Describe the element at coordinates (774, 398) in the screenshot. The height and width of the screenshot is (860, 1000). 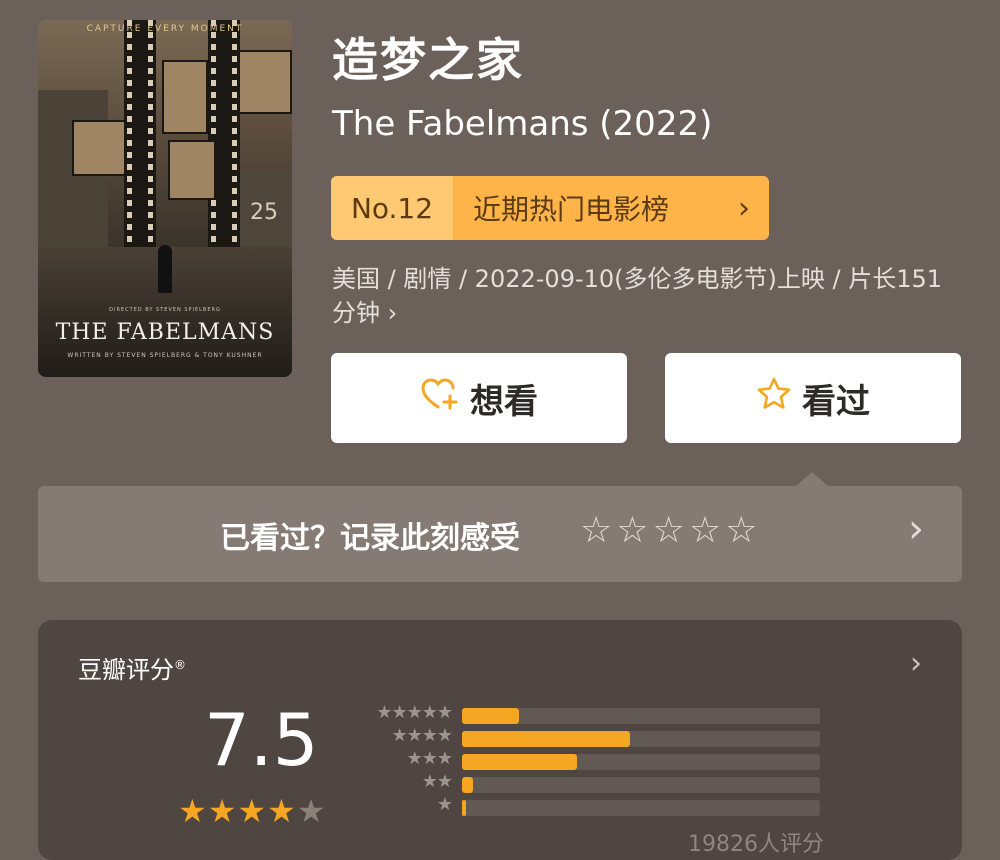
I see `star-outline-icon` at that location.